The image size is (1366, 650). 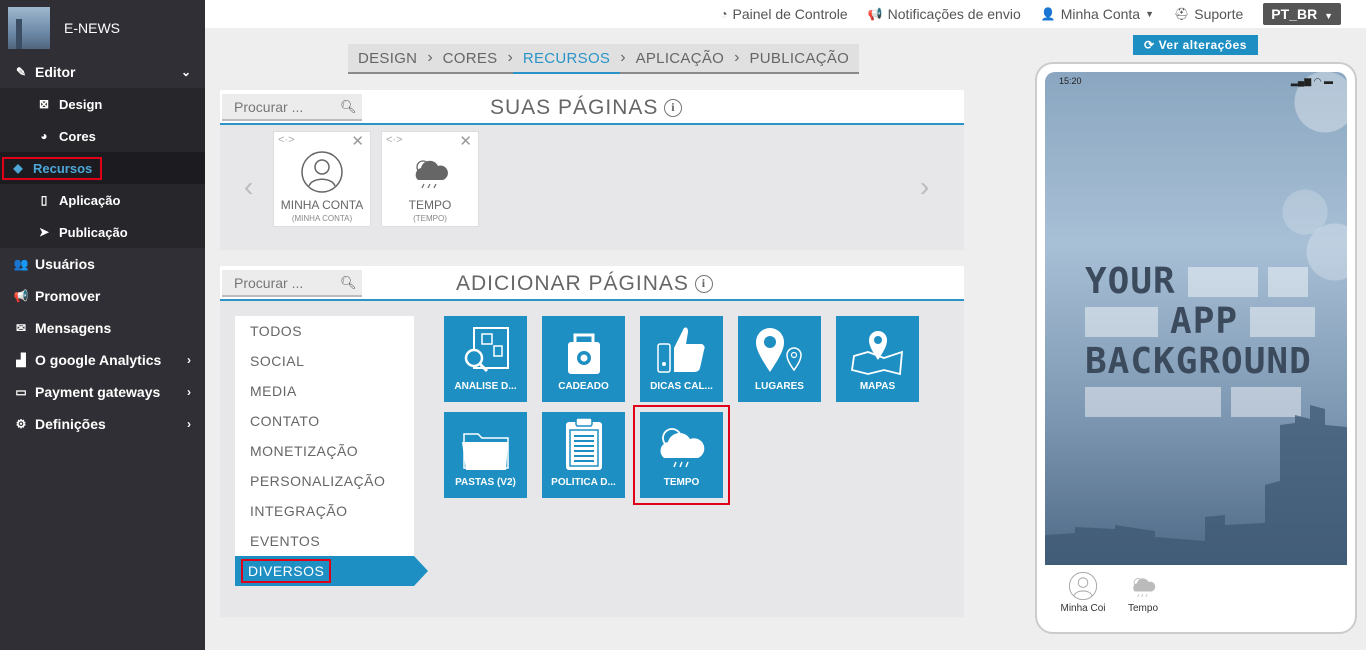 What do you see at coordinates (248, 187) in the screenshot?
I see `carousel-prev-arrow: ‹` at bounding box center [248, 187].